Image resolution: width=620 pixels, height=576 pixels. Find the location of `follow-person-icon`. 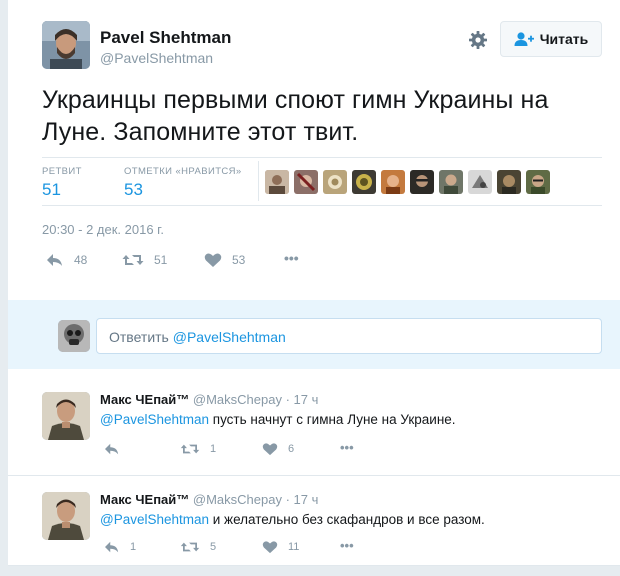

follow-person-icon is located at coordinates (524, 39).